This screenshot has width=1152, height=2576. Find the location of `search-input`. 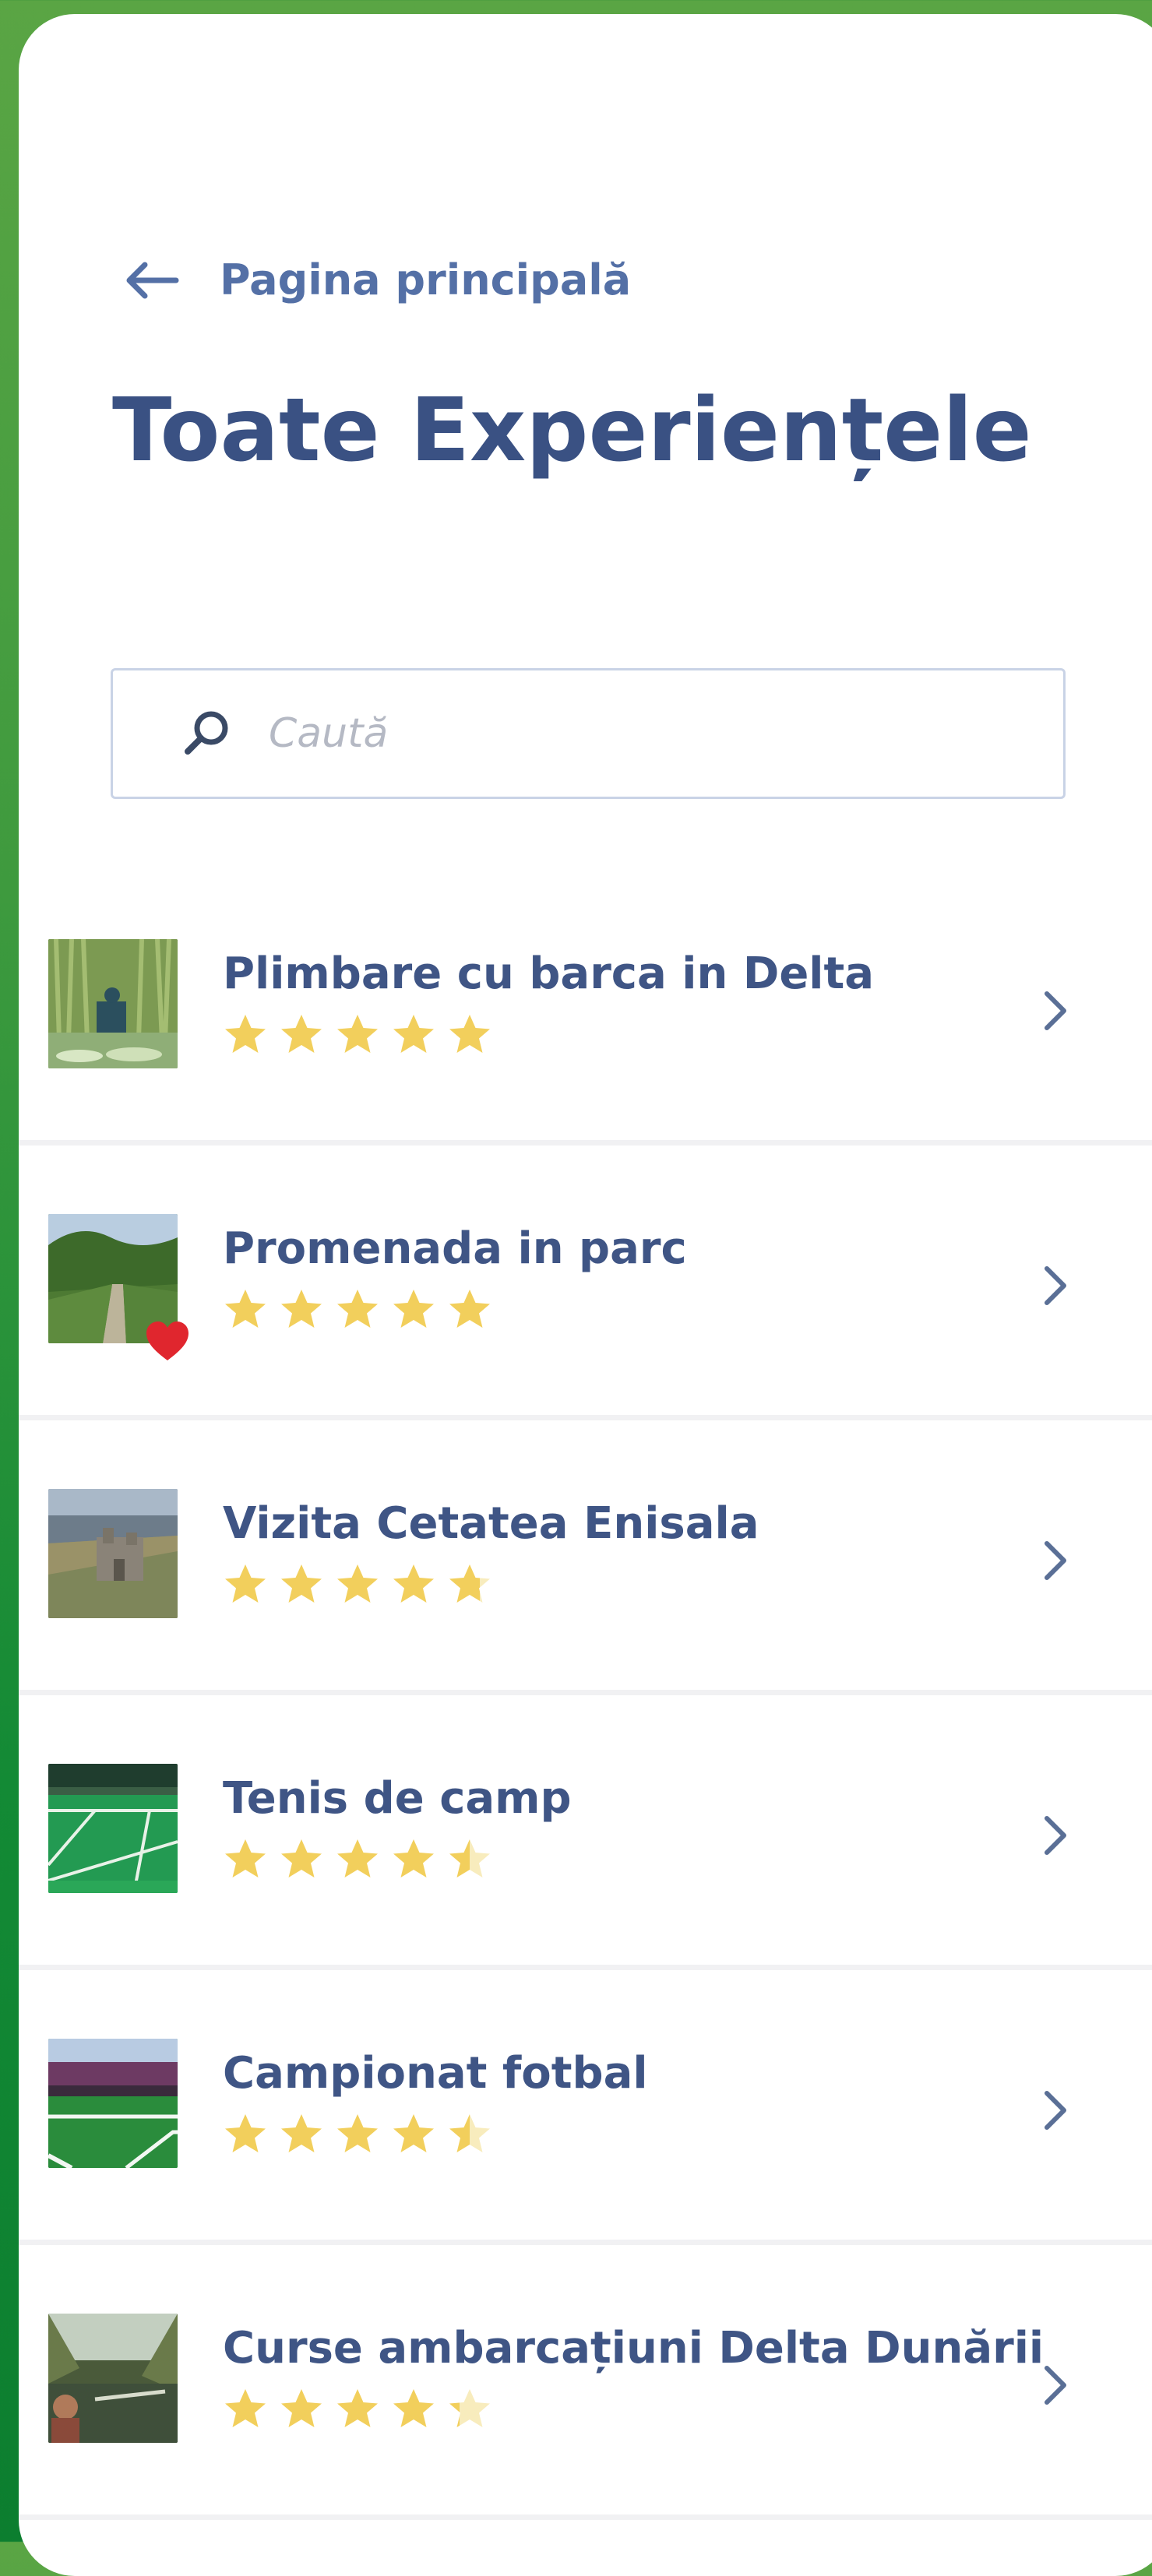

search-input is located at coordinates (665, 733).